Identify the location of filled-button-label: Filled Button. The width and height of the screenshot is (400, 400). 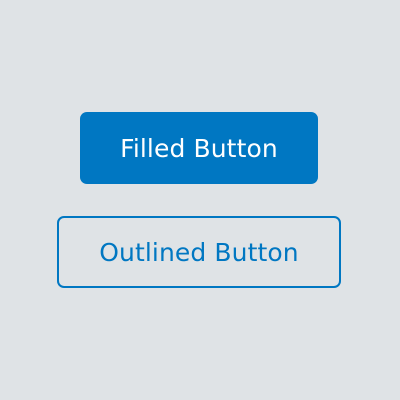
(199, 148).